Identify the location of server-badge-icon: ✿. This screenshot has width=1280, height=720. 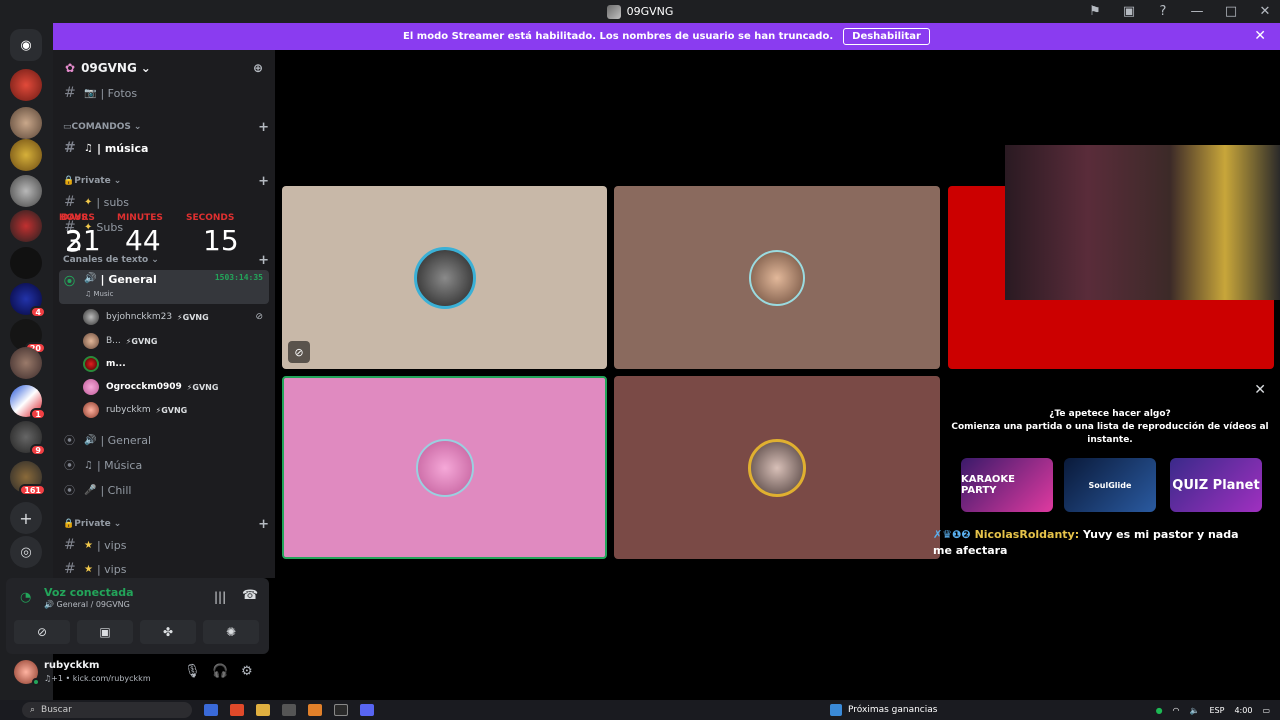
(70, 68).